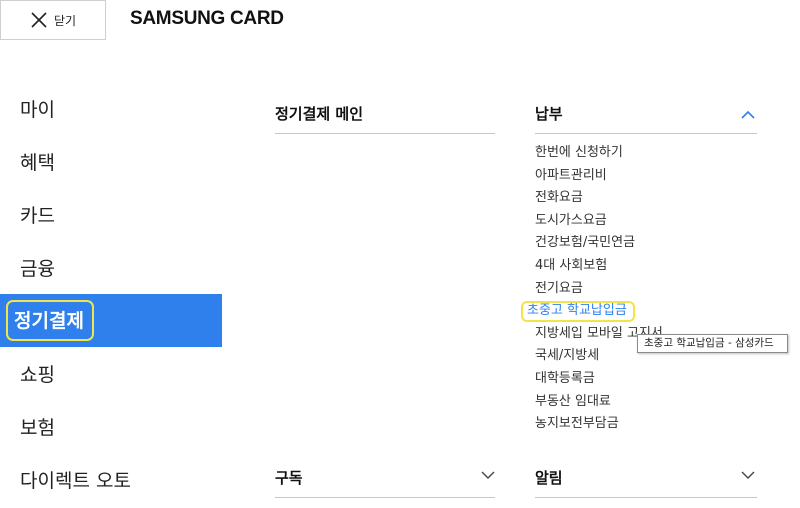 Image resolution: width=800 pixels, height=508 pixels. I want to click on sidebar-item-regular-payment: 정기결제, so click(111, 320).